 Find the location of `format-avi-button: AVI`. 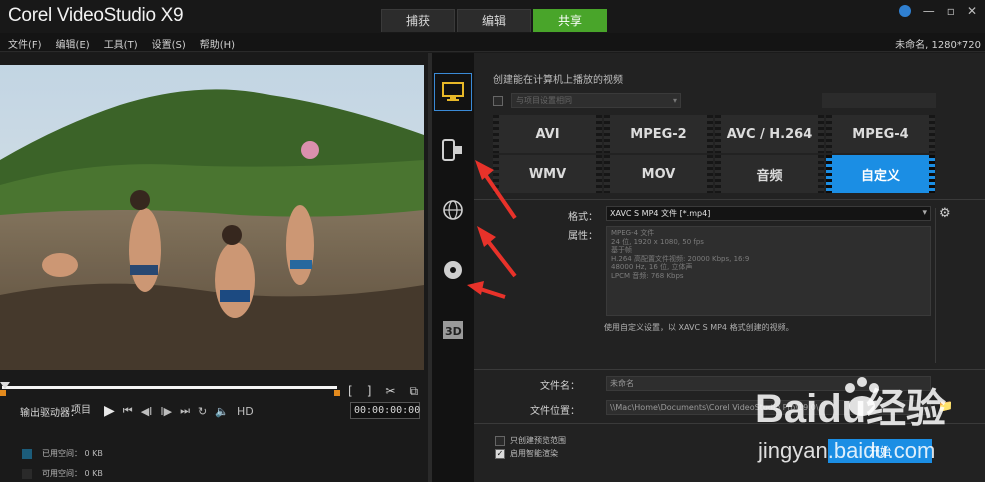

format-avi-button: AVI is located at coordinates (547, 134).